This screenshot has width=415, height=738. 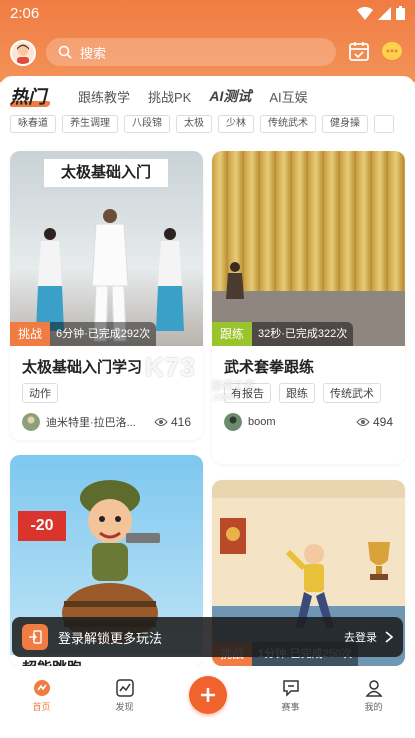 What do you see at coordinates (93, 53) in the screenshot?
I see `search-placeholder: 搜索` at bounding box center [93, 53].